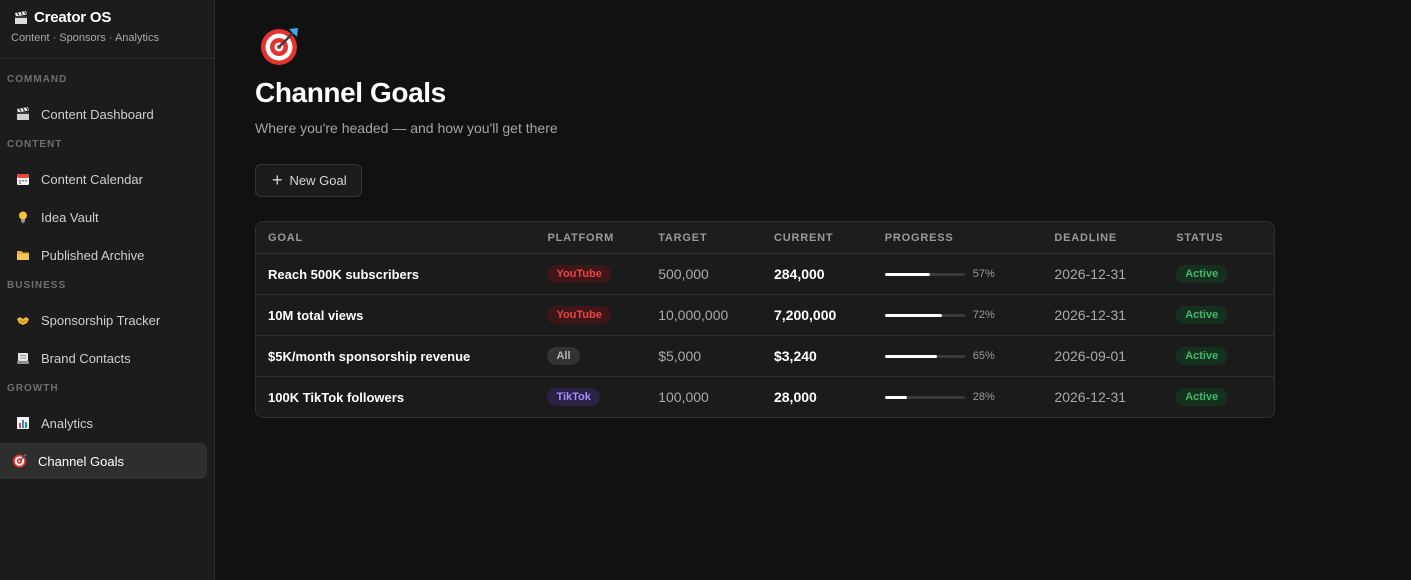 The width and height of the screenshot is (1411, 580). What do you see at coordinates (369, 356) in the screenshot?
I see `goal-name: $5K/month sponsorship revenue` at bounding box center [369, 356].